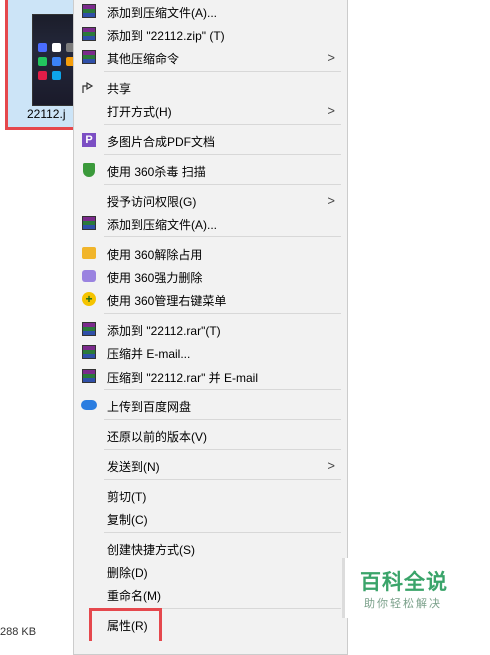  I want to click on shield-icon, so click(89, 170).